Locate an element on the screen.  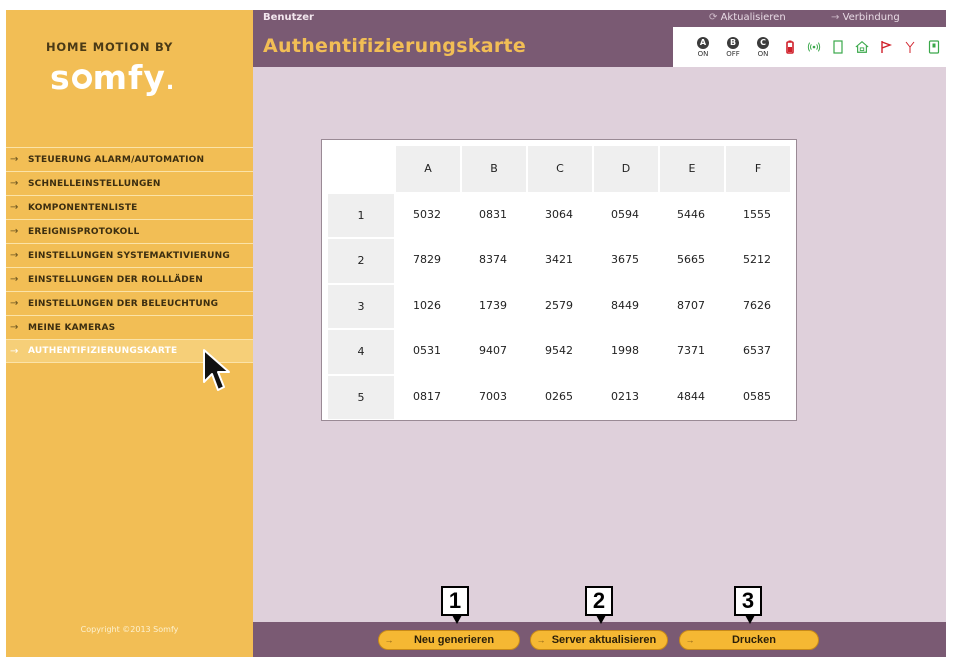
regenerate-button: → Neu generieren is located at coordinates (449, 640).